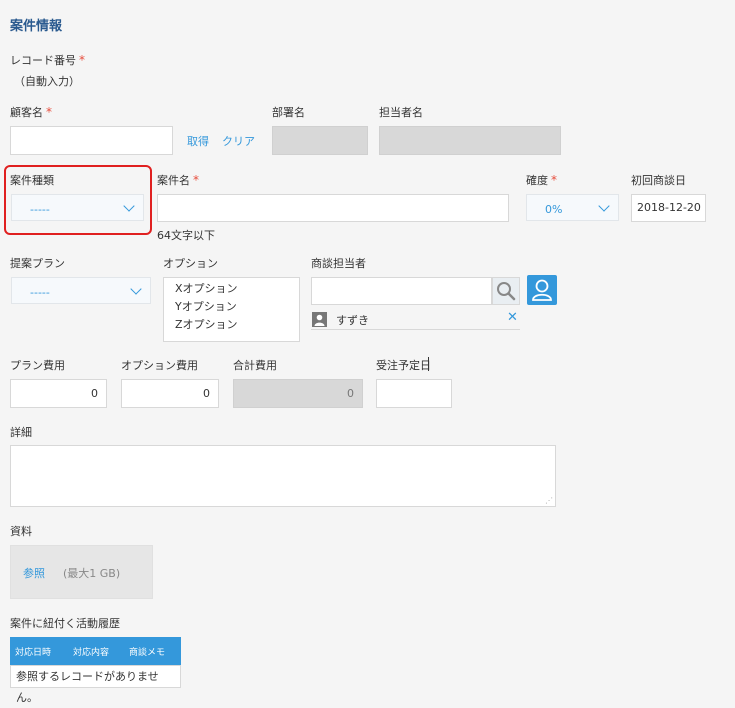  Describe the element at coordinates (36, 26) in the screenshot. I see `section-title: 案件情報` at that location.